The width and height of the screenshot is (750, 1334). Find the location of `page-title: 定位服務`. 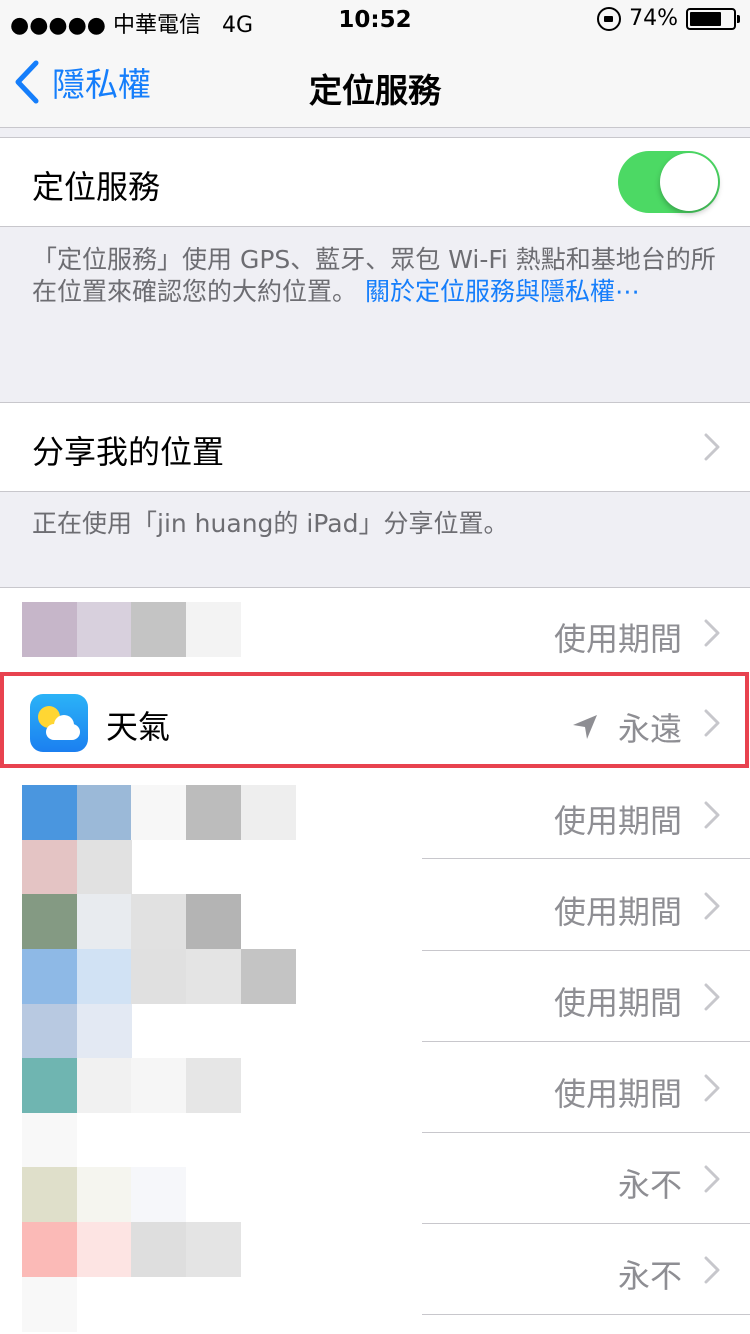

page-title: 定位服務 is located at coordinates (375, 90).